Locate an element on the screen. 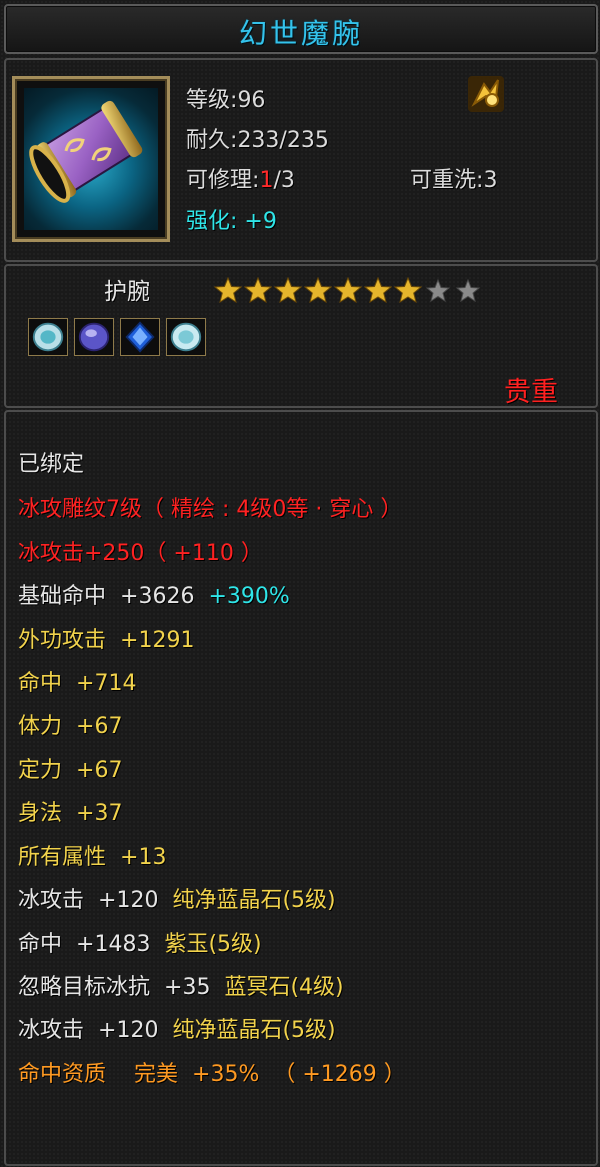 Image resolution: width=600 pixels, height=1167 pixels. gem4-level: (5级) is located at coordinates (309, 1030).